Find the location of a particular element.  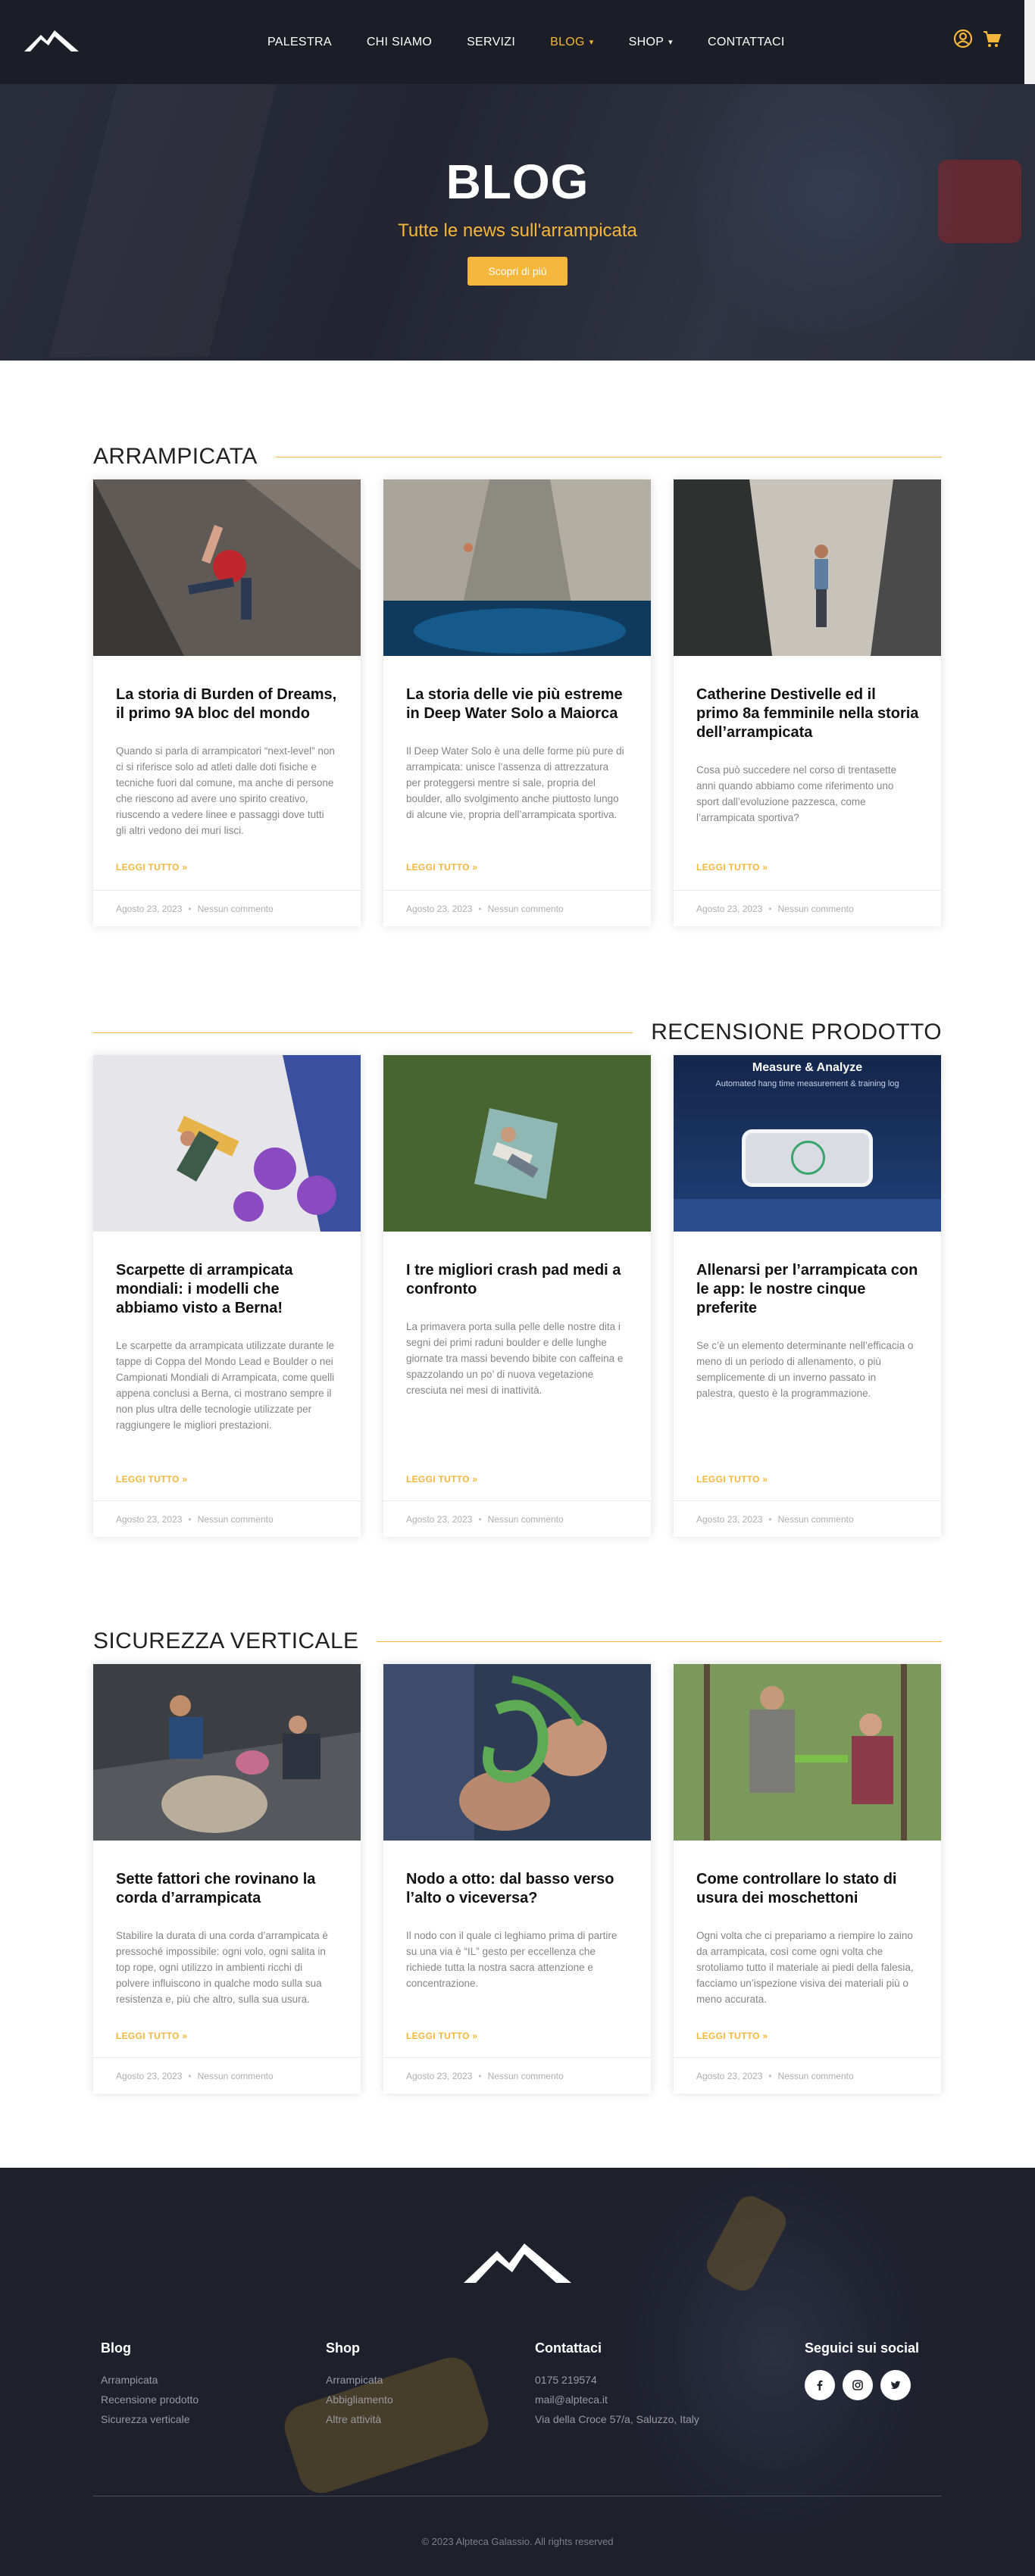

instagram-icon is located at coordinates (858, 2385).